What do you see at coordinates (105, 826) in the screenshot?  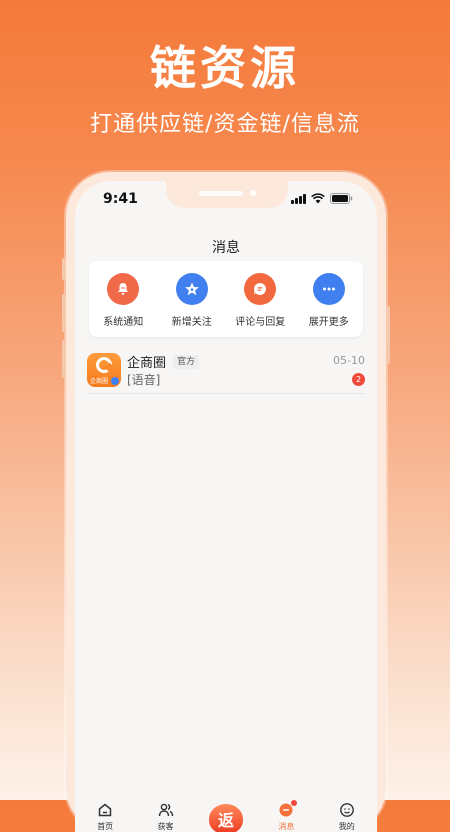 I see `tab-label: 首页` at bounding box center [105, 826].